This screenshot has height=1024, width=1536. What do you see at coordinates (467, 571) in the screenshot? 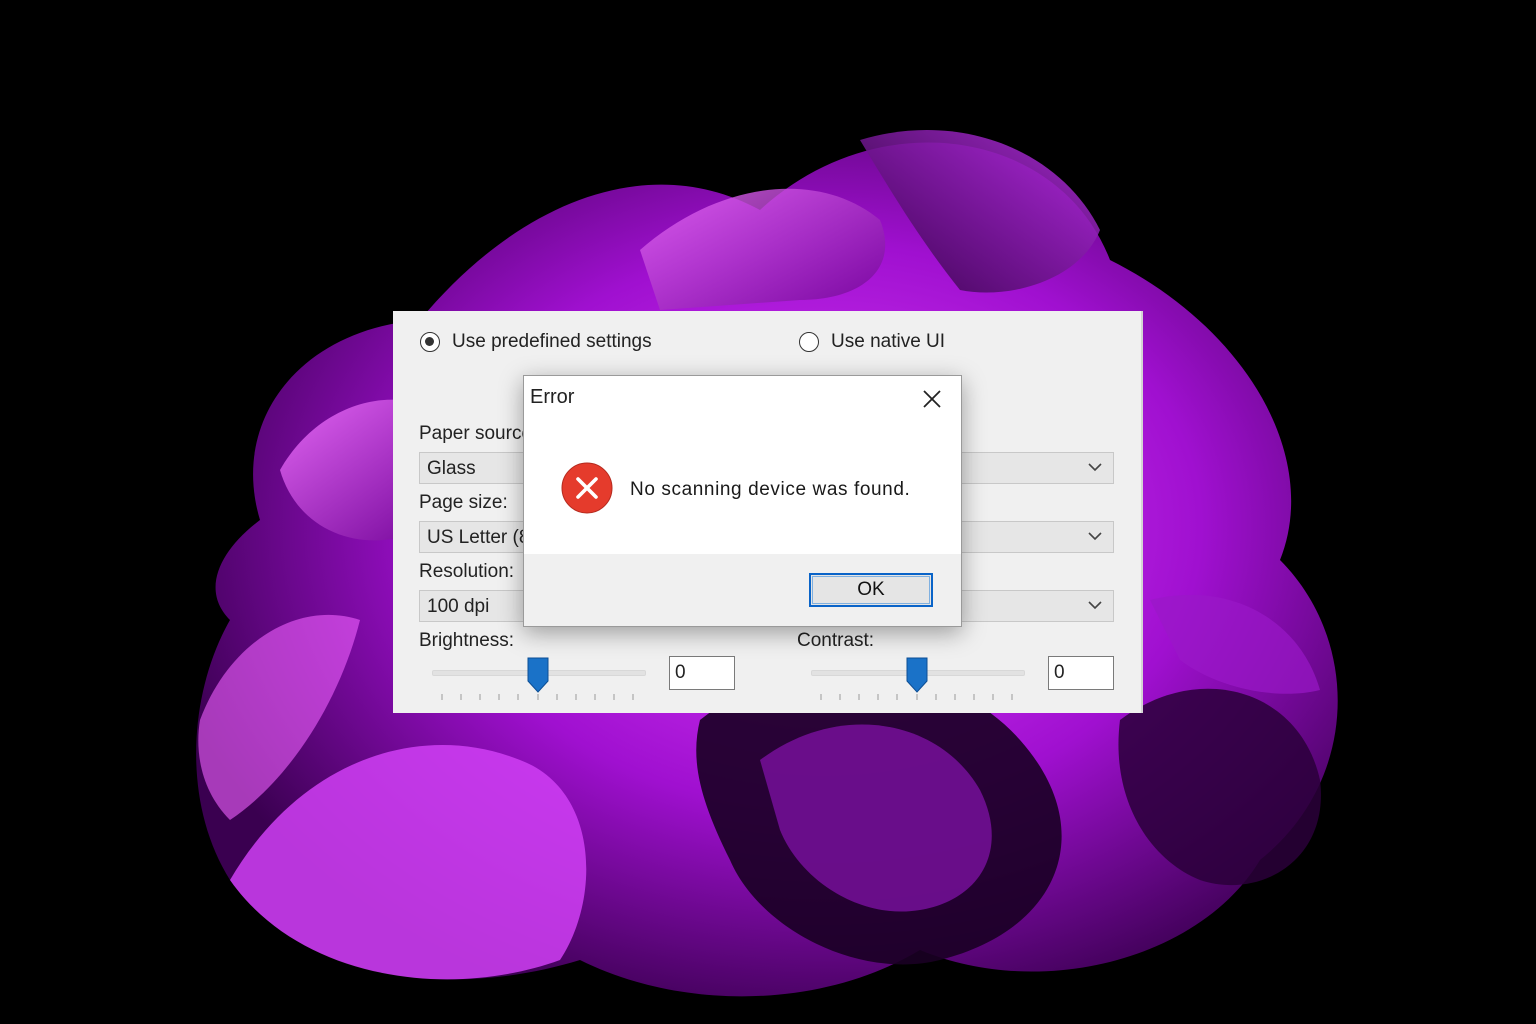
I see `resolution-label: Resolution:` at bounding box center [467, 571].